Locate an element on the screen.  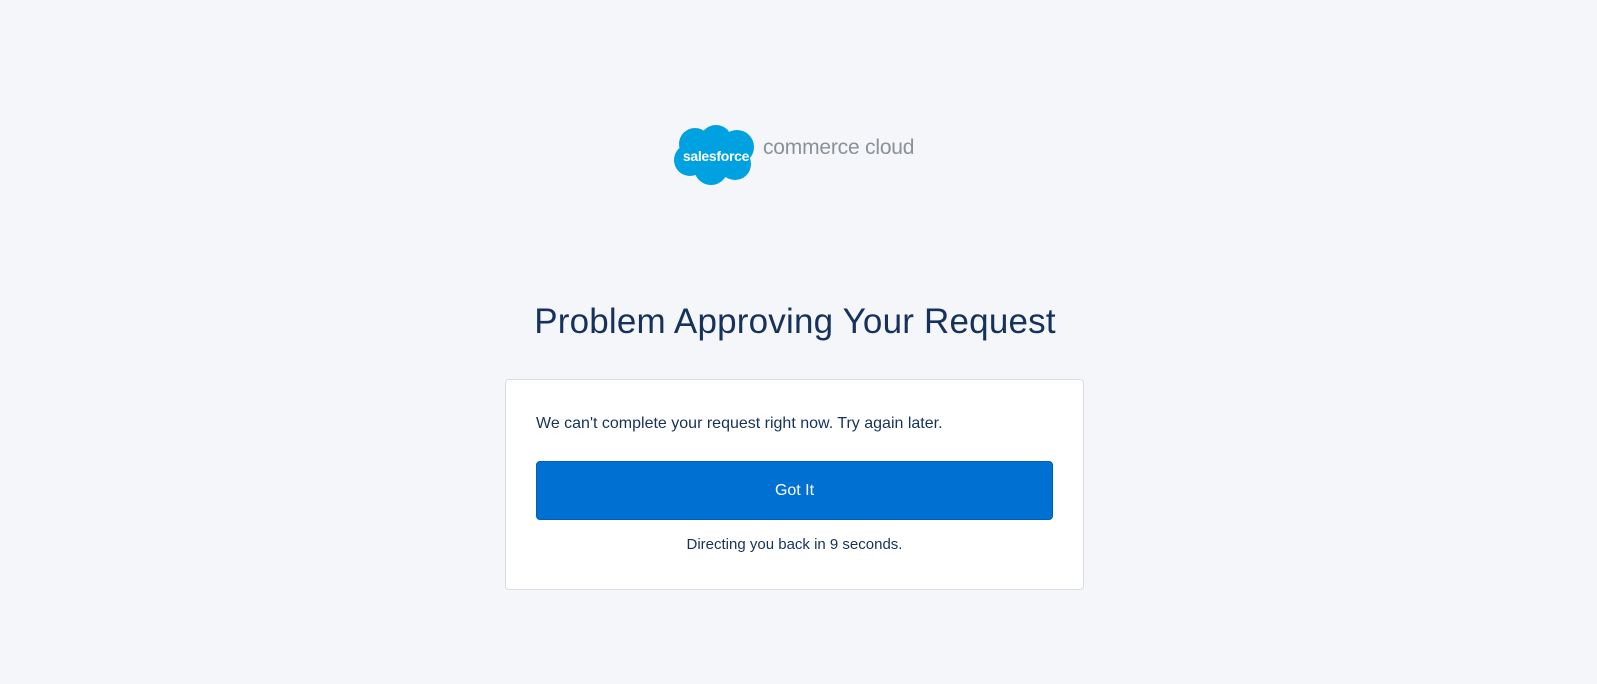
redirect-countdown: Directing you back in 9 seconds. is located at coordinates (794, 544).